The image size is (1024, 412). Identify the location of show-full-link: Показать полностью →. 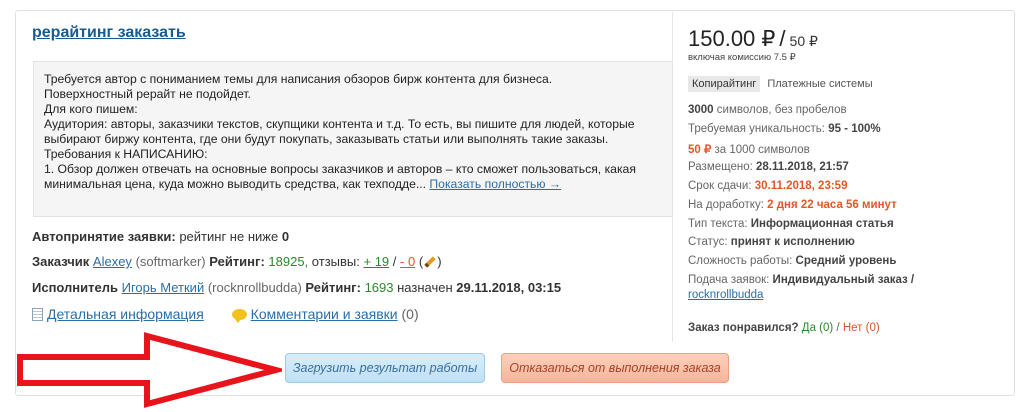
(495, 184).